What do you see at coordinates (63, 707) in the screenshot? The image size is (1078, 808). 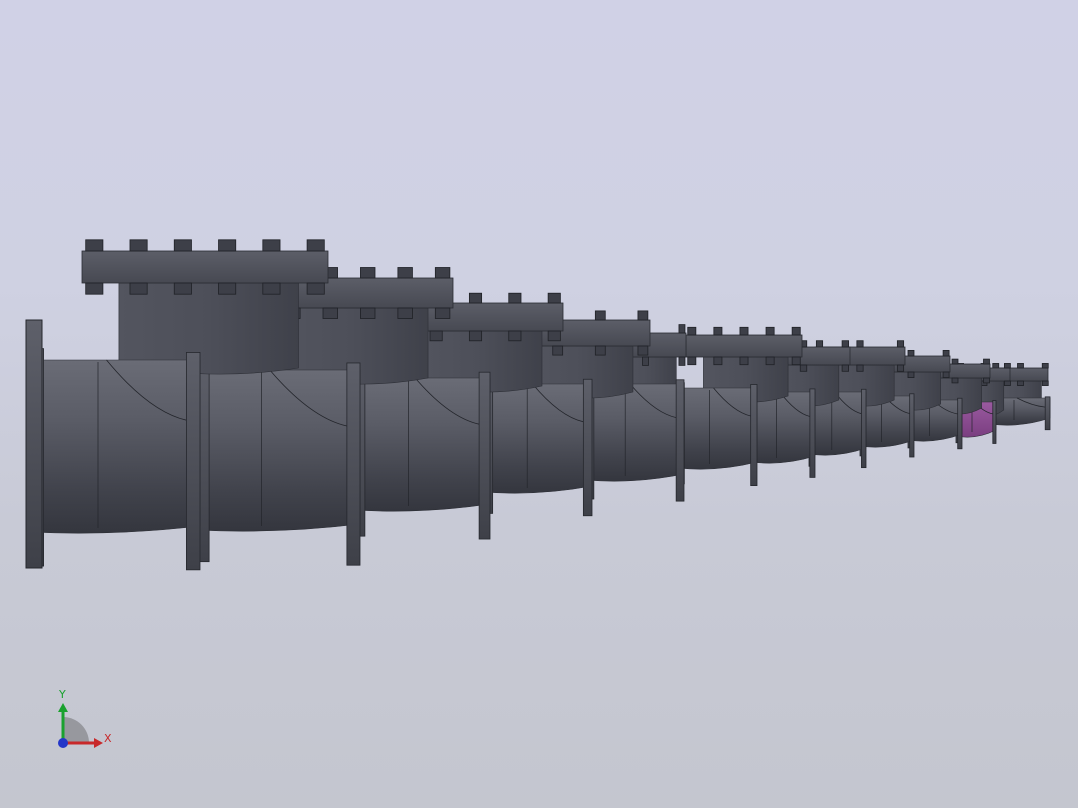 I see `y-axis-arrowhead` at bounding box center [63, 707].